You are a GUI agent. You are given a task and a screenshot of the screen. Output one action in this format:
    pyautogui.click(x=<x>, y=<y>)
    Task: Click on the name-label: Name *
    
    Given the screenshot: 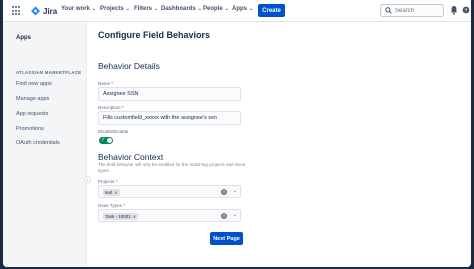 What is the action you would take?
    pyautogui.click(x=105, y=83)
    